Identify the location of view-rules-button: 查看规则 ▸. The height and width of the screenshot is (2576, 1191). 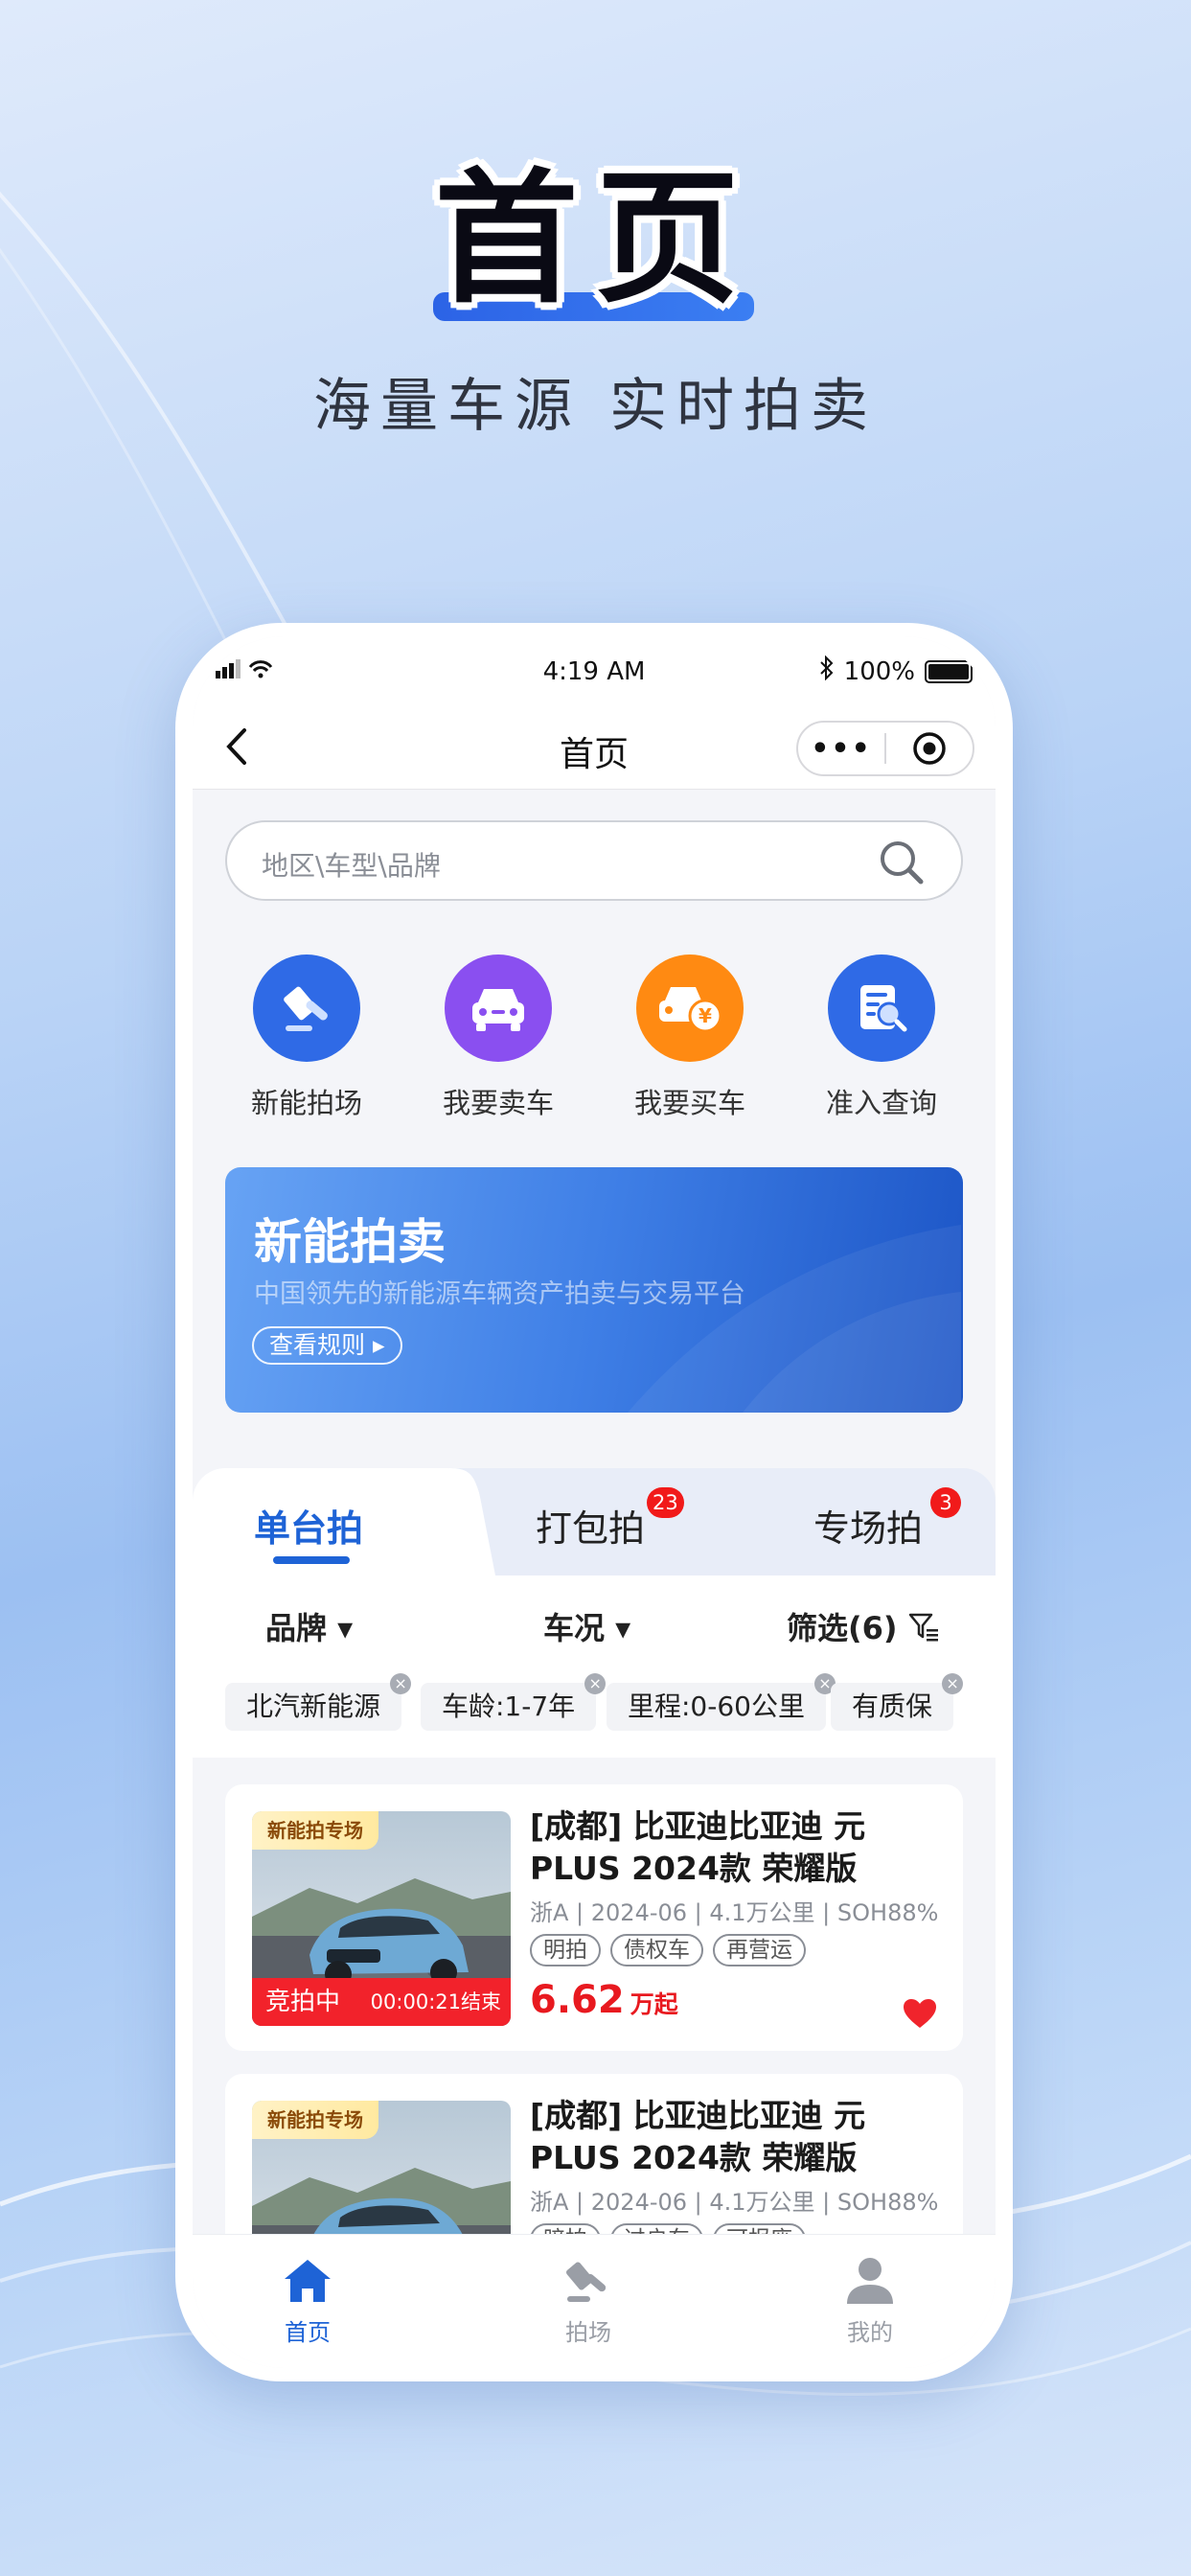
(327, 1345).